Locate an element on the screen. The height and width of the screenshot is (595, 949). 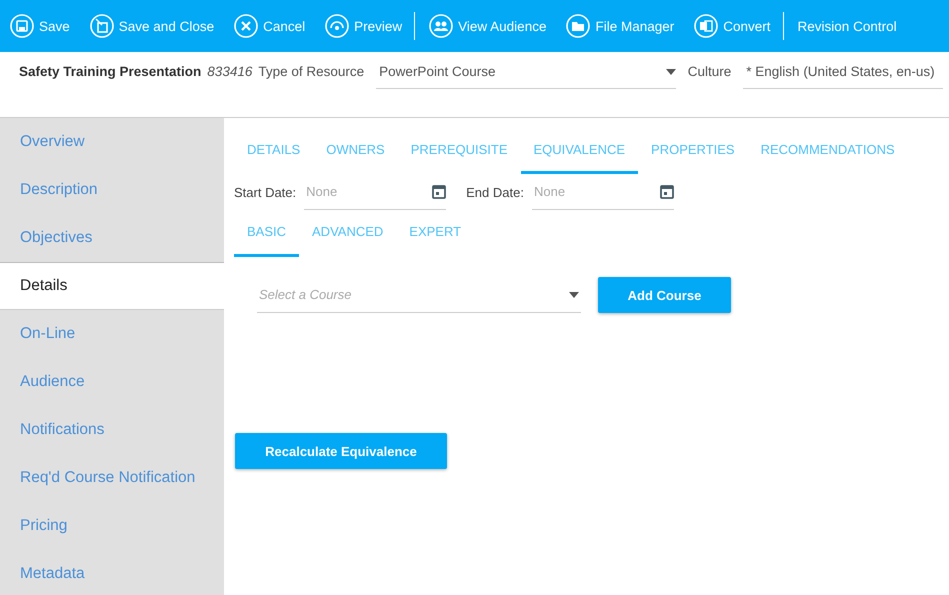
tab: BASIC is located at coordinates (267, 233).